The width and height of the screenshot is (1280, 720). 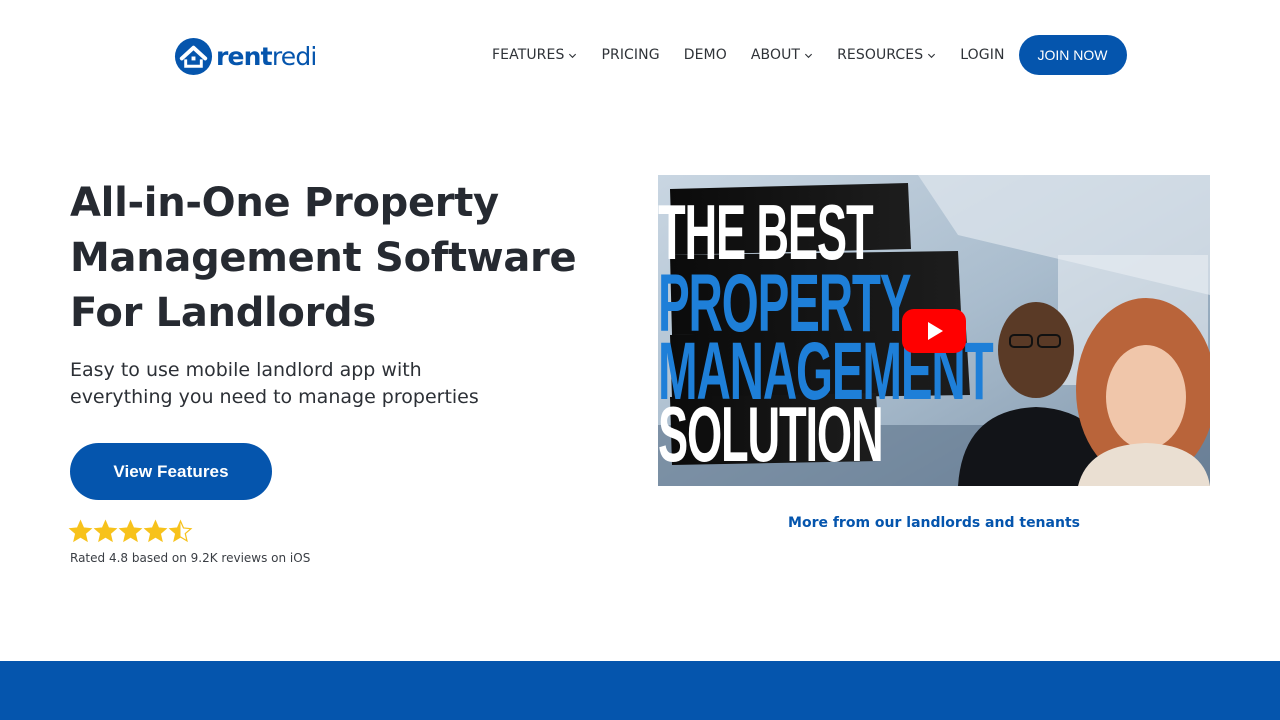 I want to click on star-rating, so click(x=130, y=531).